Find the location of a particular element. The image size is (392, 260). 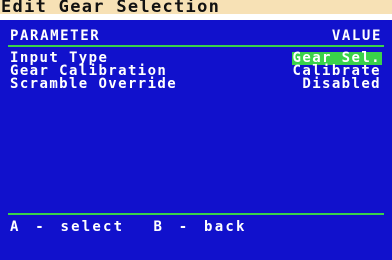

parameter-value: Disabled is located at coordinates (341, 84).